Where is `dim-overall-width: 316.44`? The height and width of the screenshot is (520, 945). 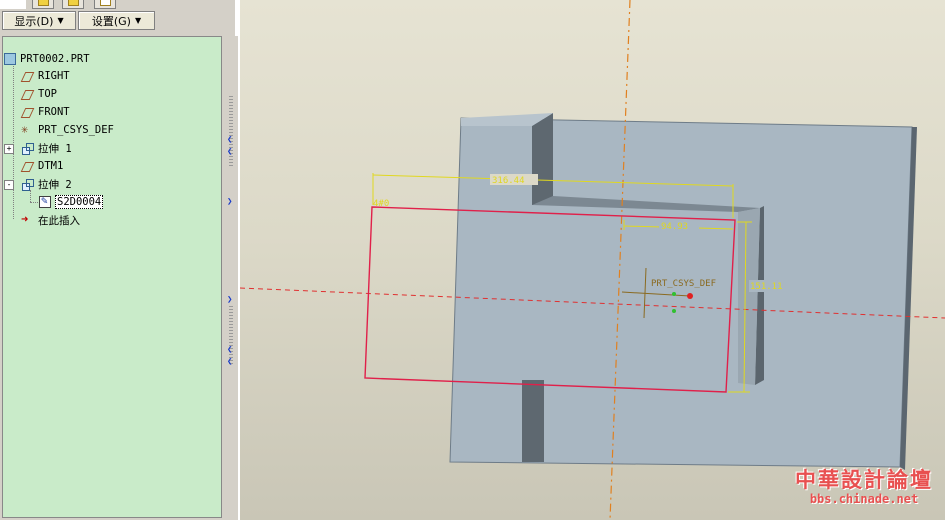
dim-overall-width: 316.44 is located at coordinates (508, 181).